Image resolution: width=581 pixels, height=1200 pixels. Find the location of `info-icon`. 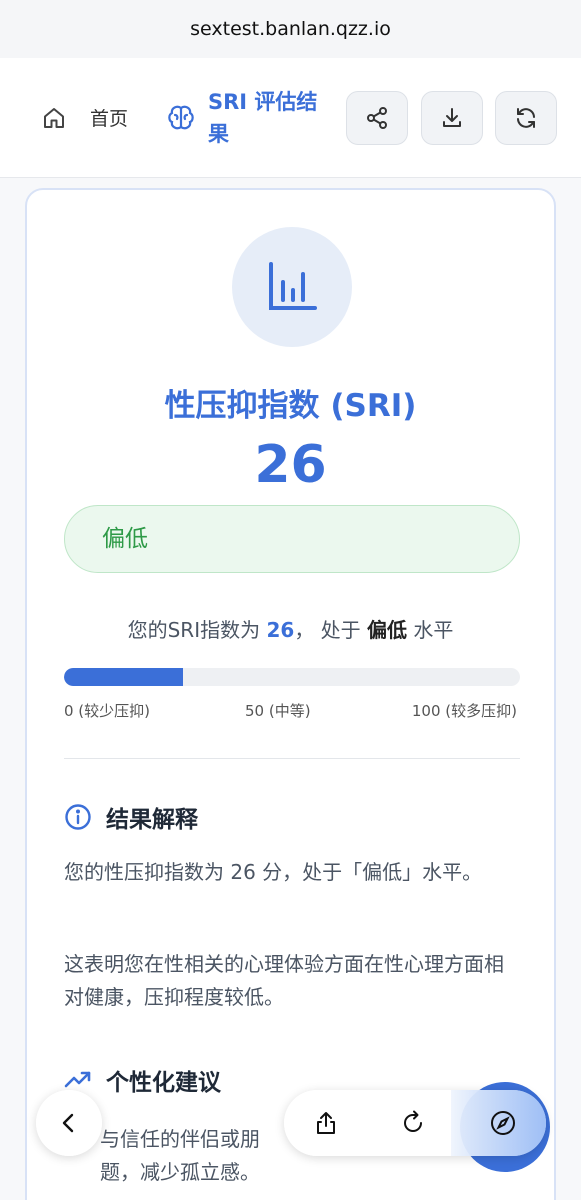

info-icon is located at coordinates (78, 817).